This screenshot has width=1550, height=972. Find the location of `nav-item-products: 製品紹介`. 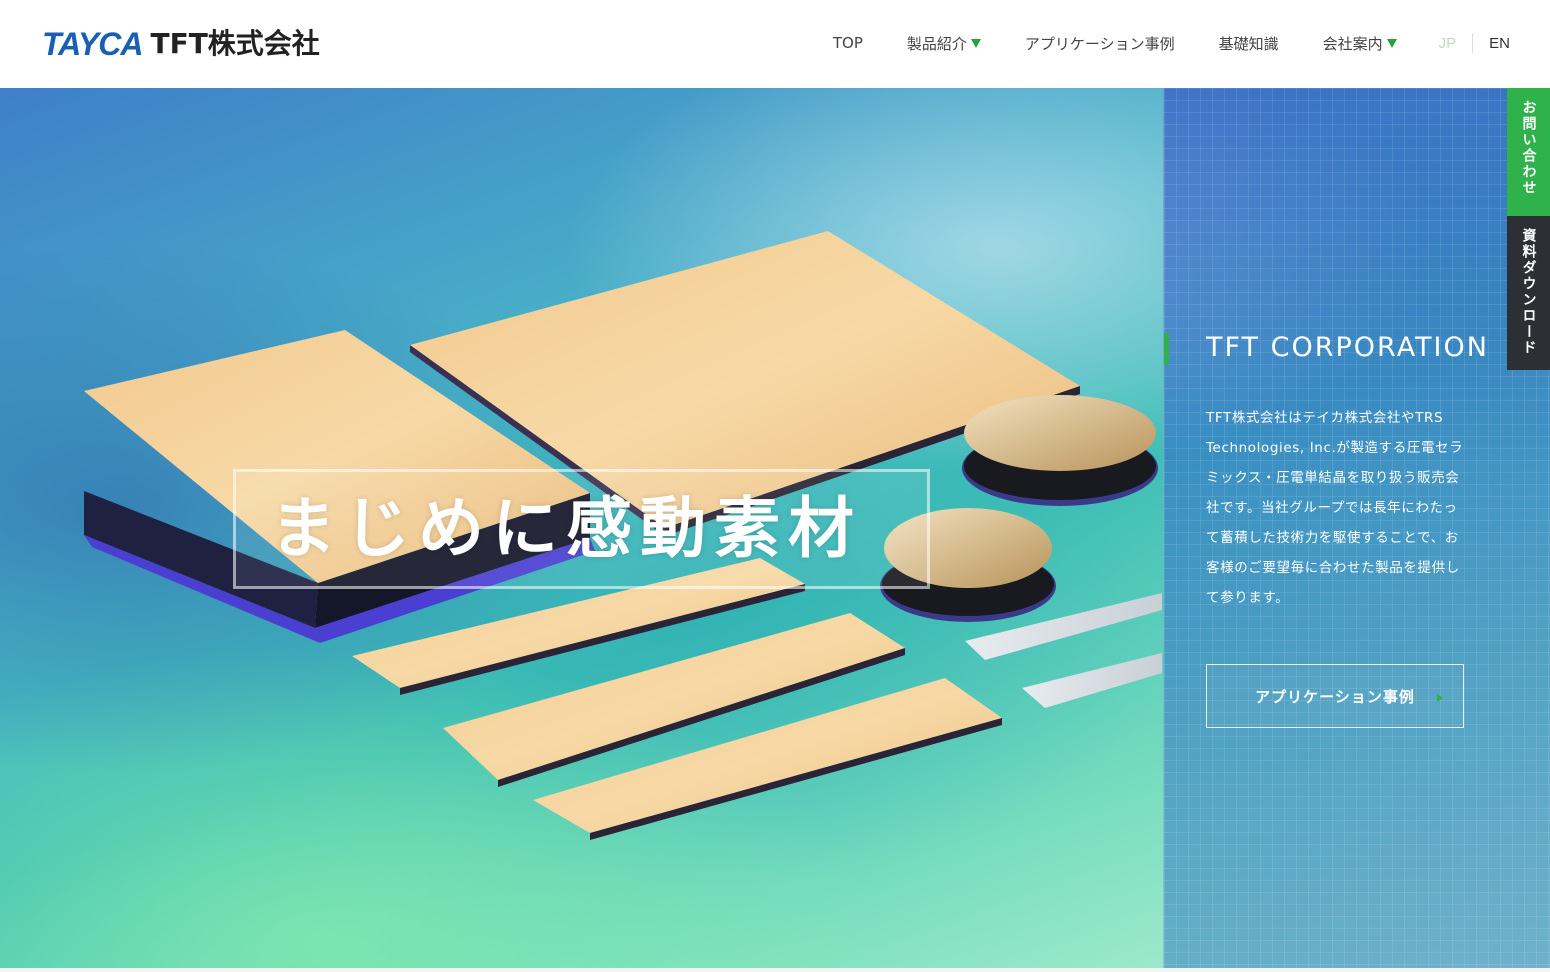

nav-item-products: 製品紹介 is located at coordinates (944, 43).